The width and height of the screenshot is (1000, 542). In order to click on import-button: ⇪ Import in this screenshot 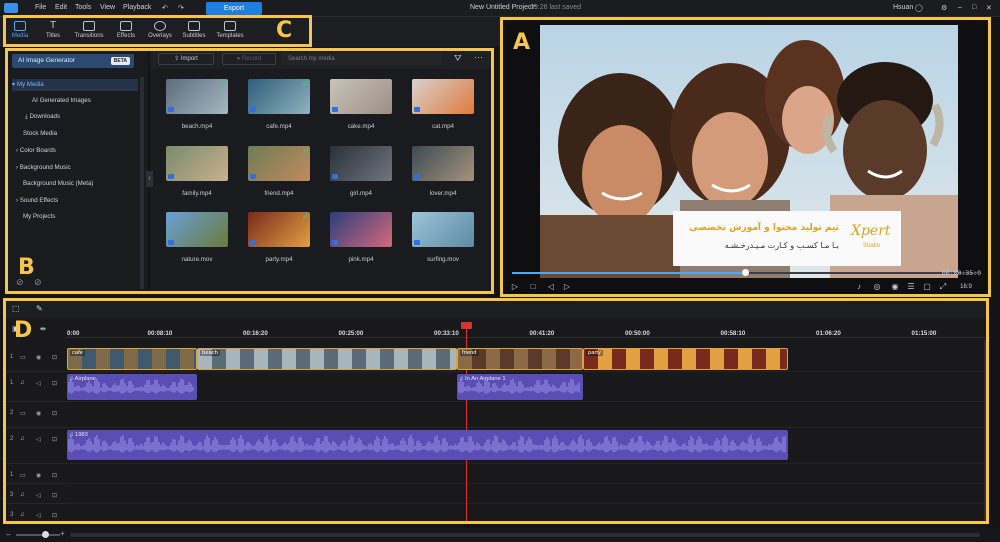, I will do `click(186, 59)`.